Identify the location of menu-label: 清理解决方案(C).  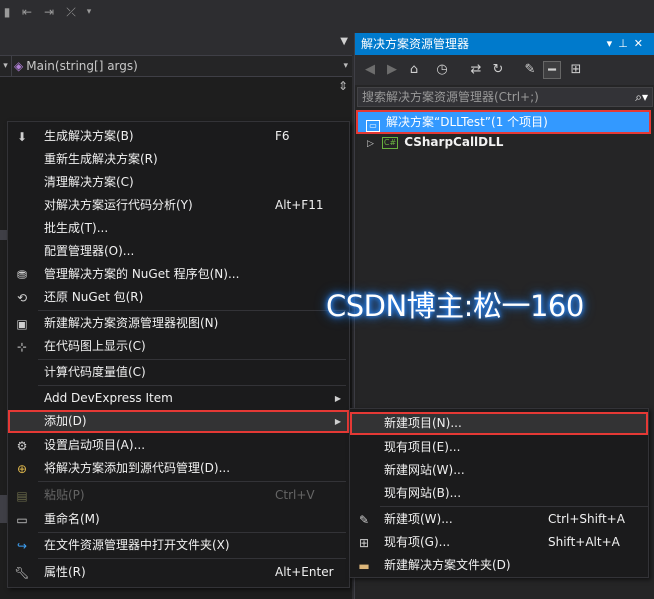
(89, 182).